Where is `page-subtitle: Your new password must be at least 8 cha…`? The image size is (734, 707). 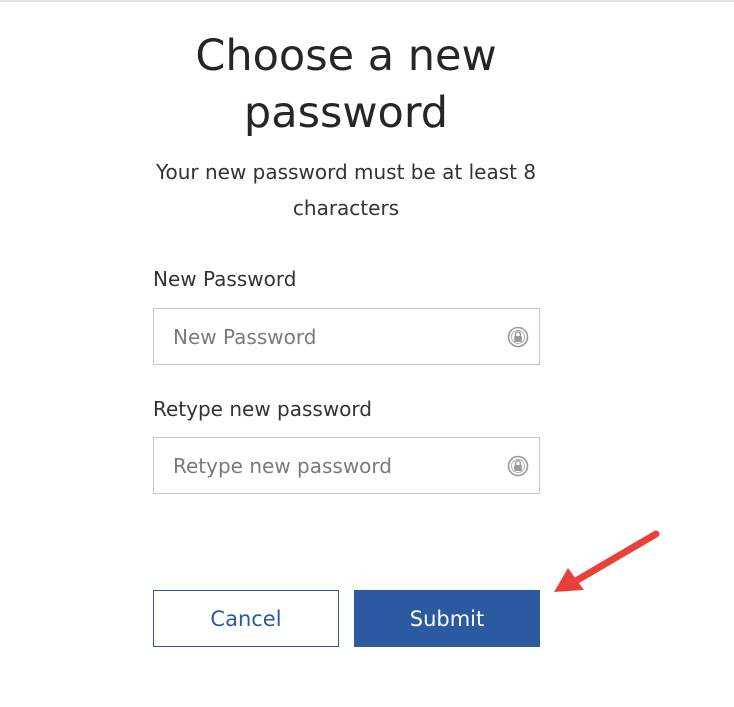
page-subtitle: Your new password must be at least 8 cha… is located at coordinates (346, 190).